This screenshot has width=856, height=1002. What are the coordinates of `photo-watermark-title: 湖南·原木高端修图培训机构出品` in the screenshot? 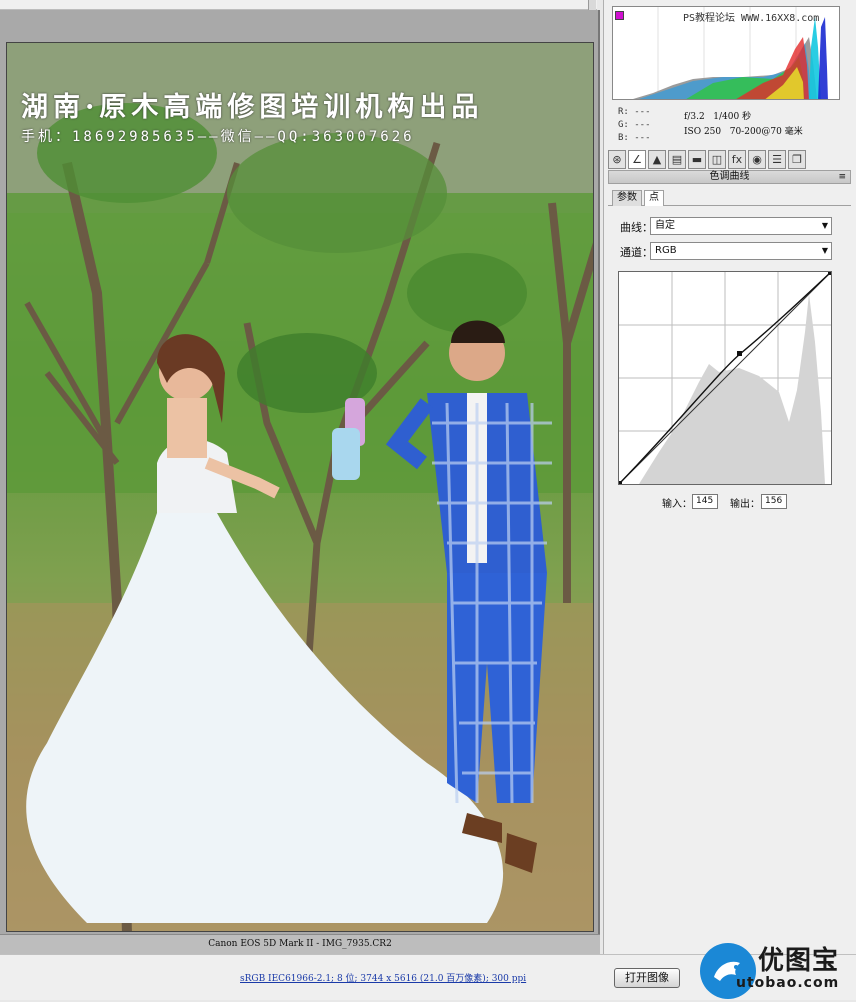 It's located at (252, 107).